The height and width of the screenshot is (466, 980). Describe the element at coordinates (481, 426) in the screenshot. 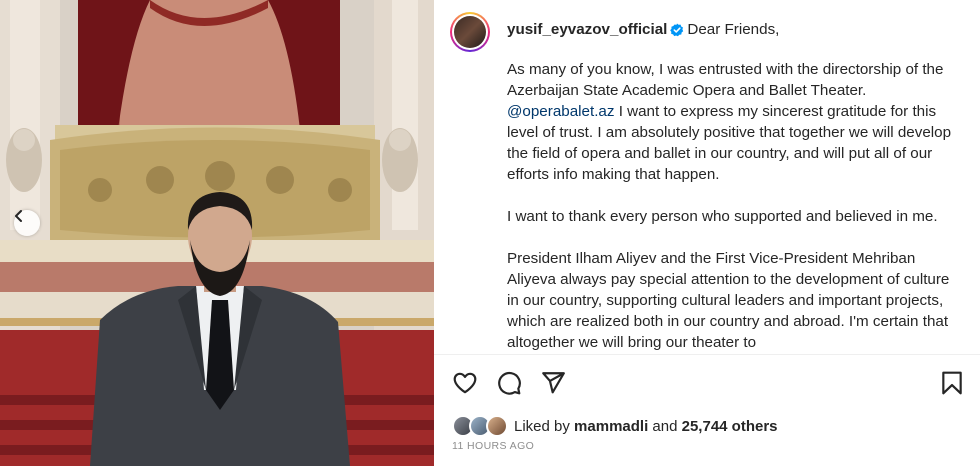

I see `liker-avatars` at that location.